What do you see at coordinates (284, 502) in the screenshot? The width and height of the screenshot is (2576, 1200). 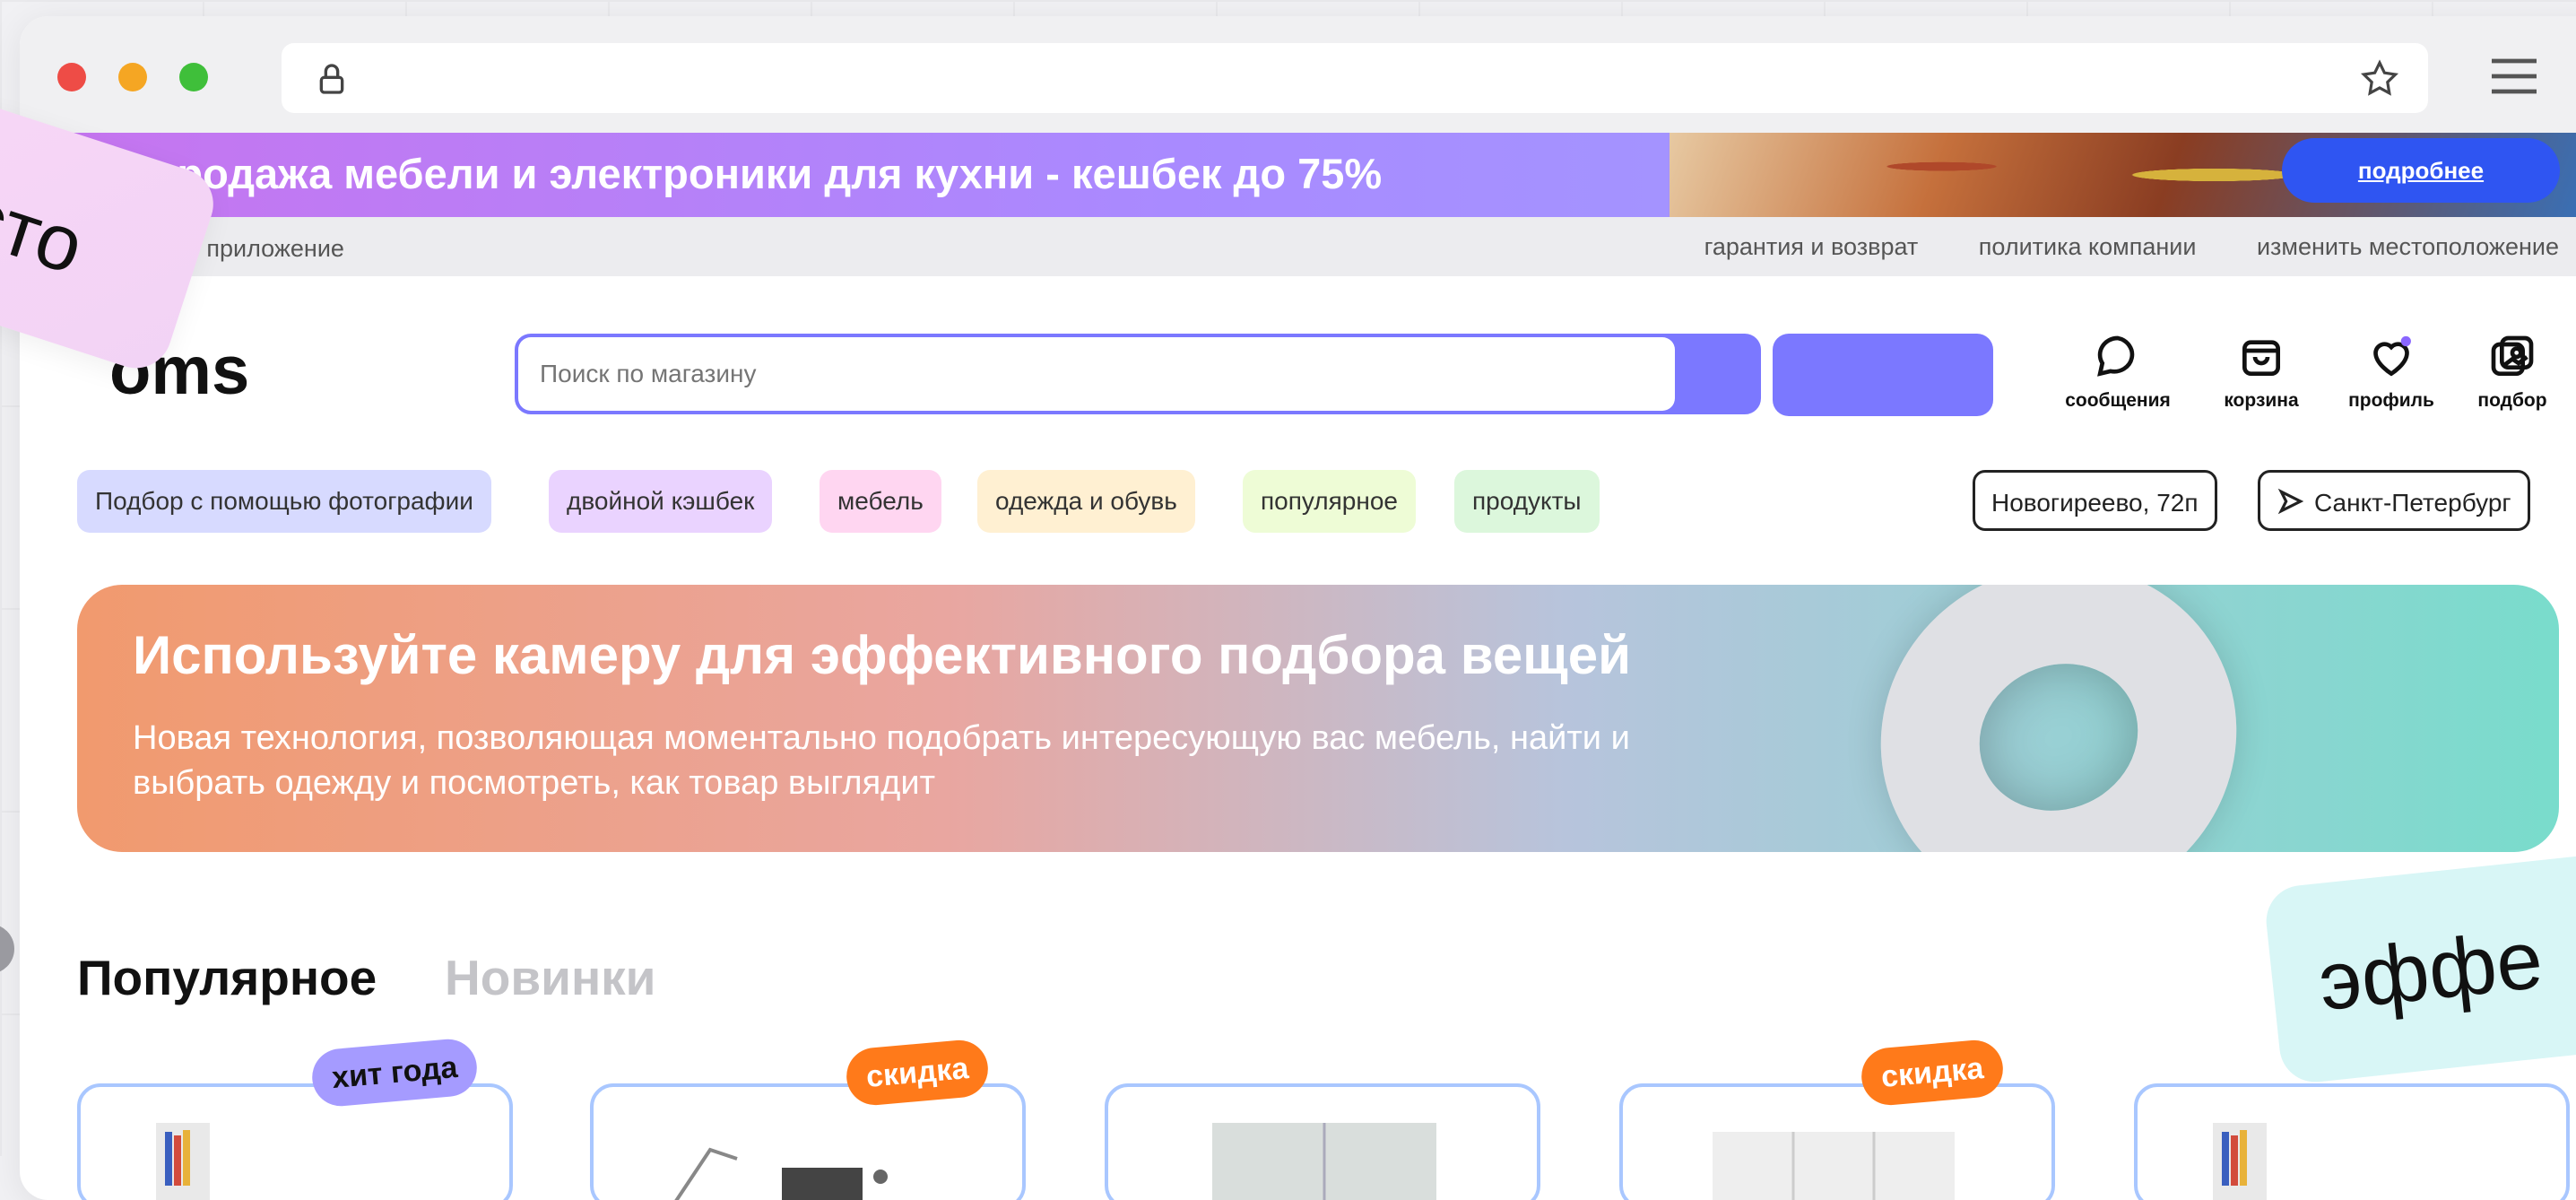 I see `chip-photo-search: Подбор с помощью фотографии` at bounding box center [284, 502].